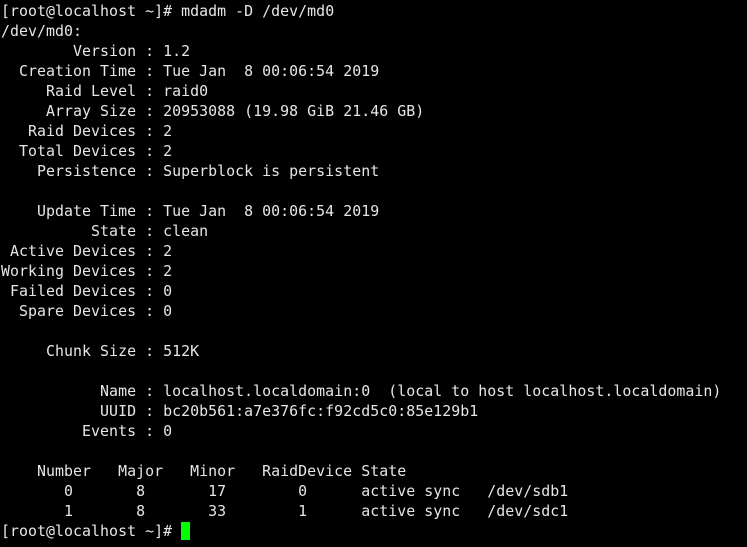  Describe the element at coordinates (271, 171) in the screenshot. I see `field-value: Superblock is persistent` at that location.